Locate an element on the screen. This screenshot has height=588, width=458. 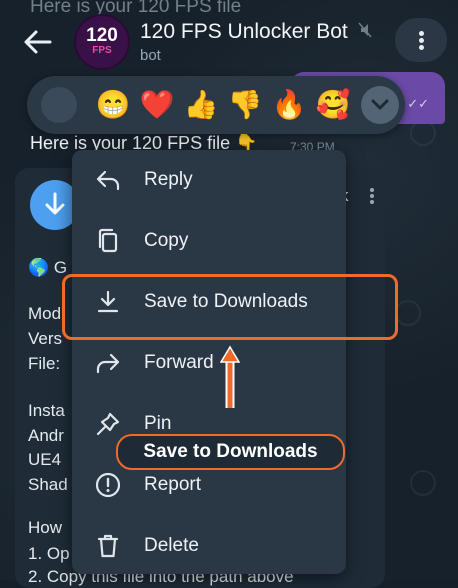
message-line: Vers is located at coordinates (45, 338).